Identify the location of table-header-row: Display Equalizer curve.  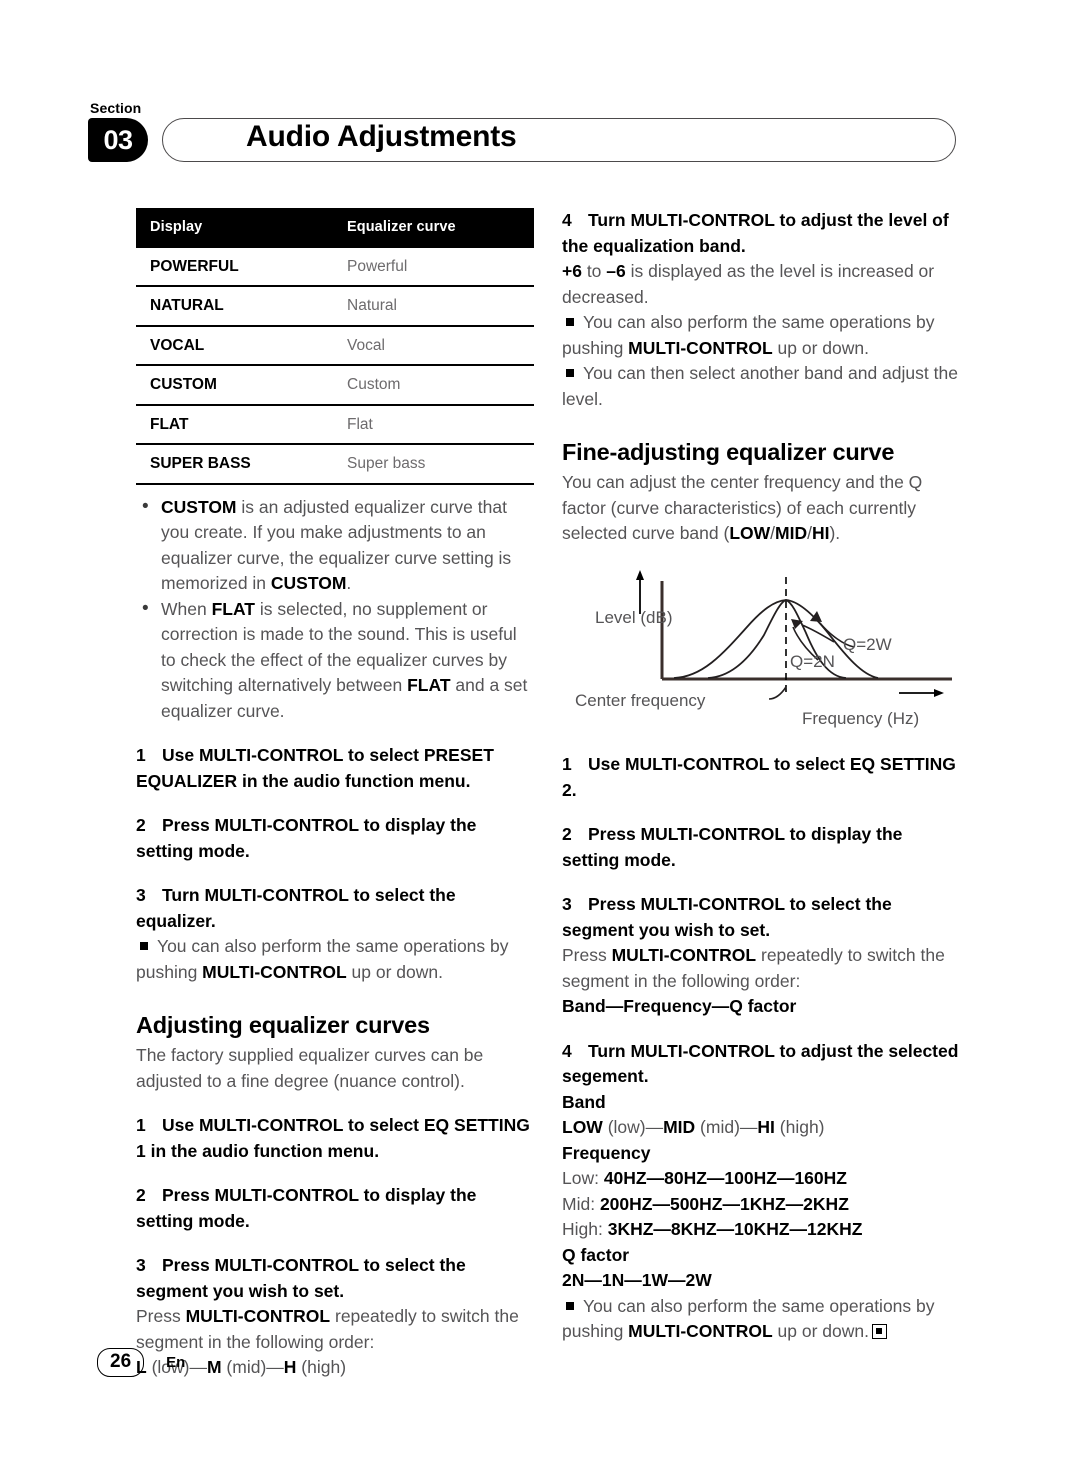
(335, 228).